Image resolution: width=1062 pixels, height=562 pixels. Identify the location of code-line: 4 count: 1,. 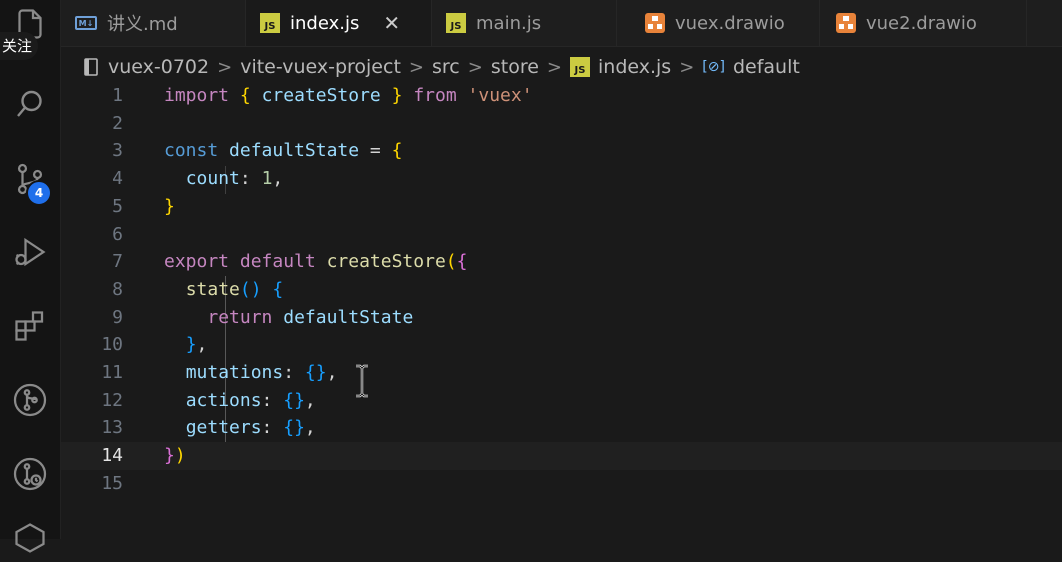
(561, 179).